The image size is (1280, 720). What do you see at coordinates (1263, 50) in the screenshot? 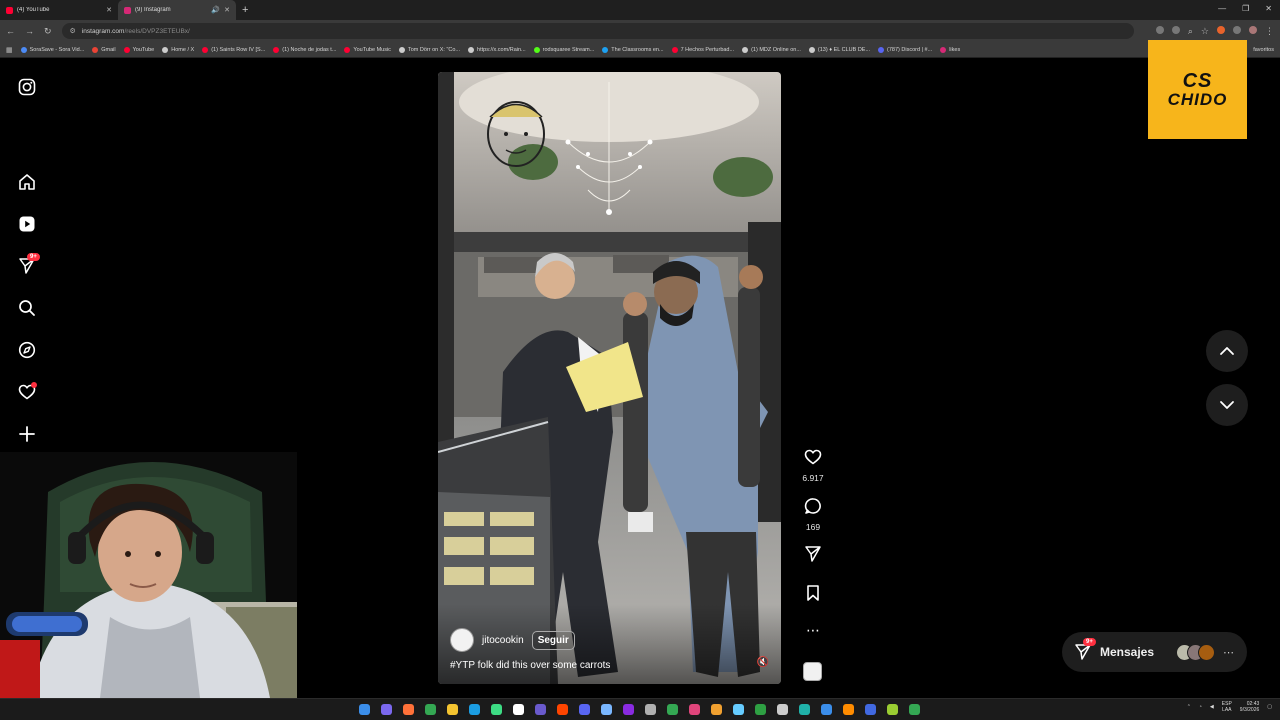
I see `all-bookmarks-folder: favoritos` at bounding box center [1263, 50].